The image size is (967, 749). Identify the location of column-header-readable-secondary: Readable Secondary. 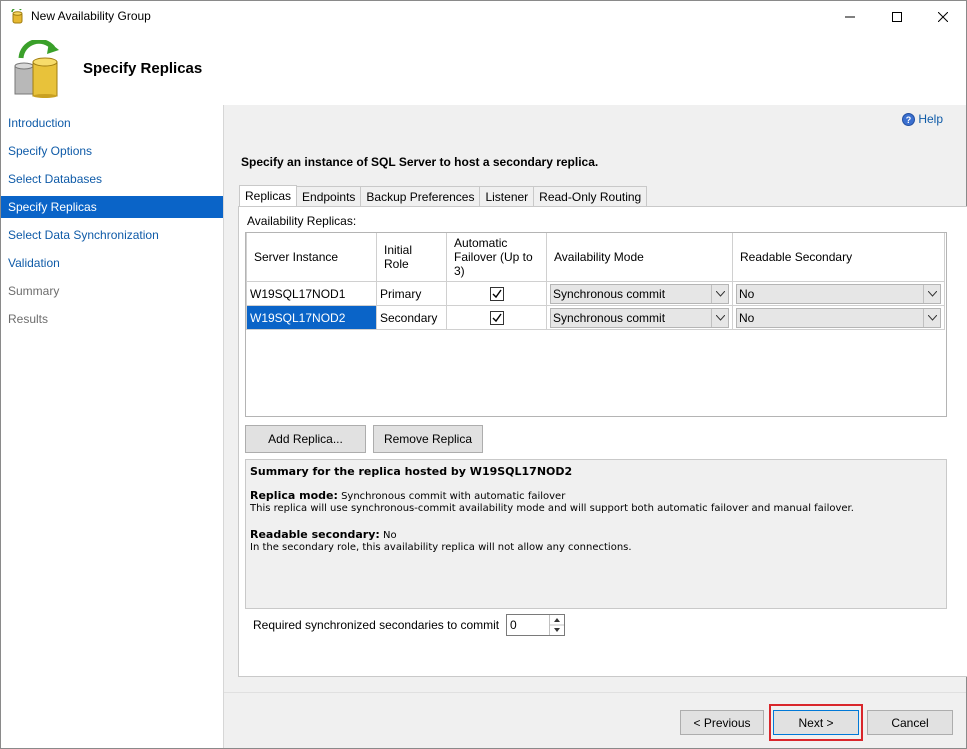
(838, 257).